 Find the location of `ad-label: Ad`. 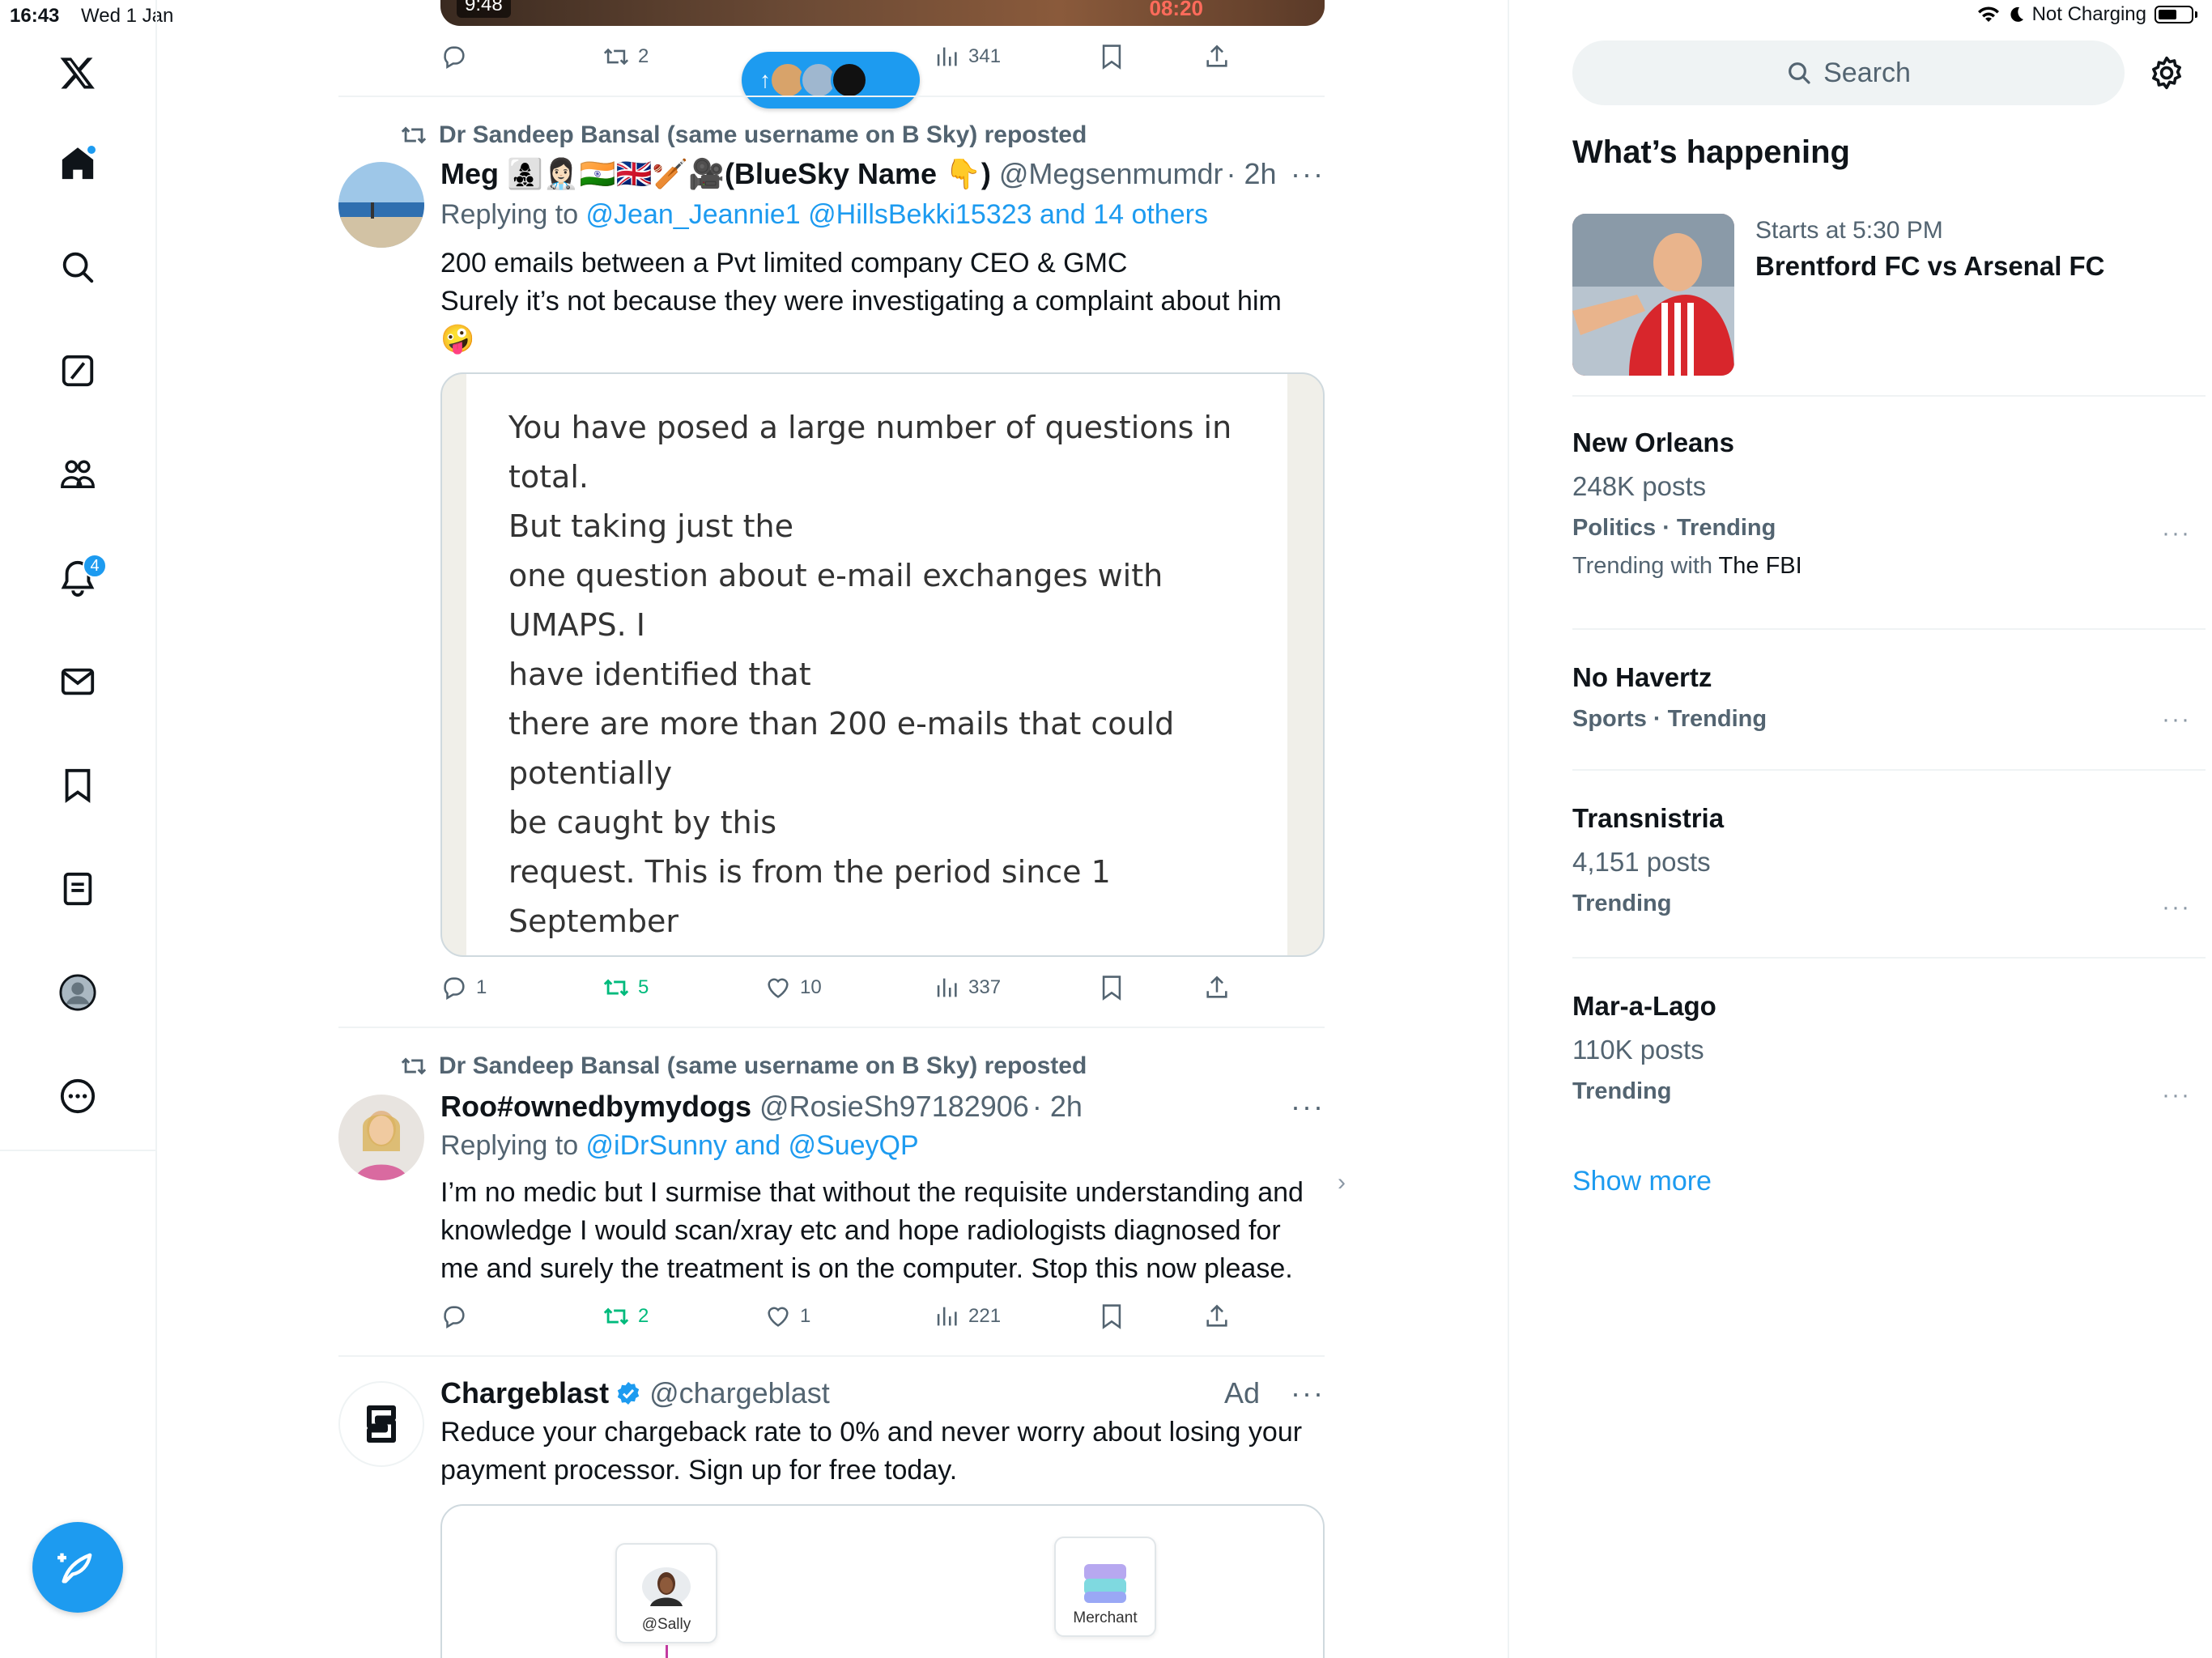

ad-label: Ad is located at coordinates (1241, 1392).